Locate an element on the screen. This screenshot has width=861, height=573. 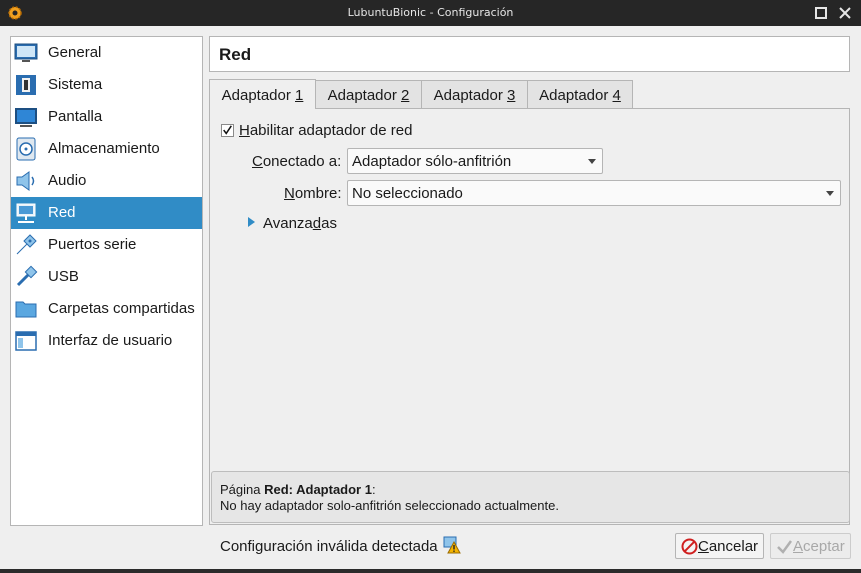
enable-adapter-checkbox is located at coordinates (227, 130).